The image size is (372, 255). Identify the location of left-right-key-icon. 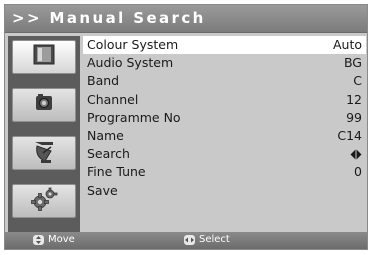
(189, 239).